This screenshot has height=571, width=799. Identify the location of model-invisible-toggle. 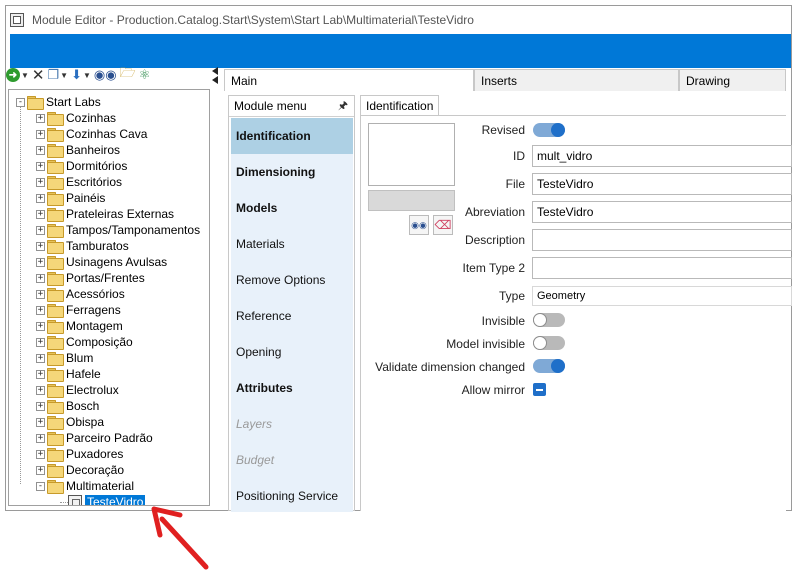
(549, 343).